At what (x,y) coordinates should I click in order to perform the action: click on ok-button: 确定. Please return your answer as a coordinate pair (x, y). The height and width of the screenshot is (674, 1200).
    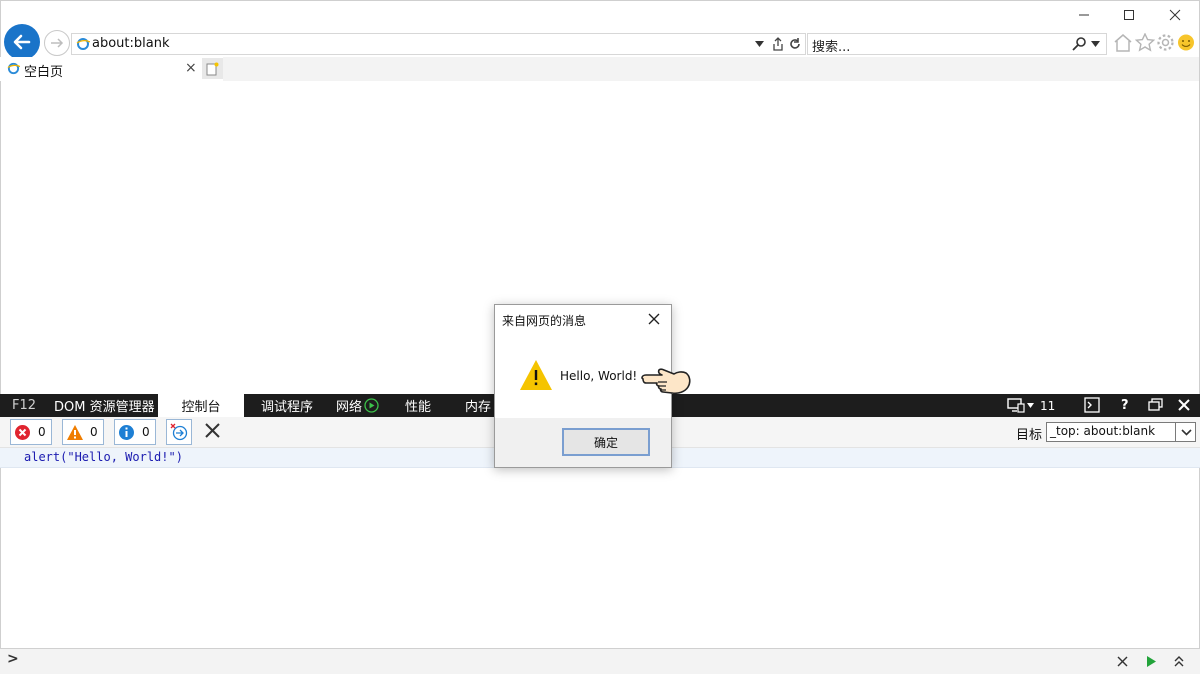
    Looking at the image, I should click on (606, 442).